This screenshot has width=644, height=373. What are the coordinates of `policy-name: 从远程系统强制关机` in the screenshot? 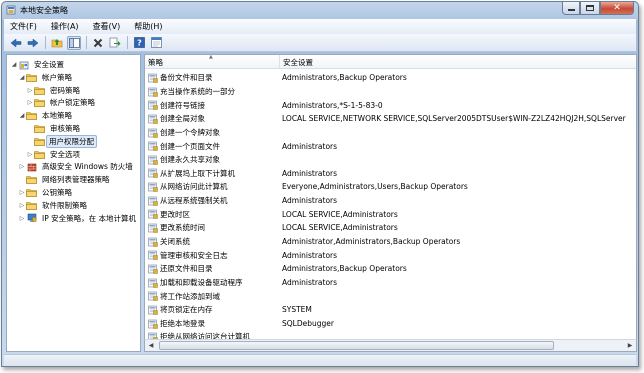 It's located at (194, 201).